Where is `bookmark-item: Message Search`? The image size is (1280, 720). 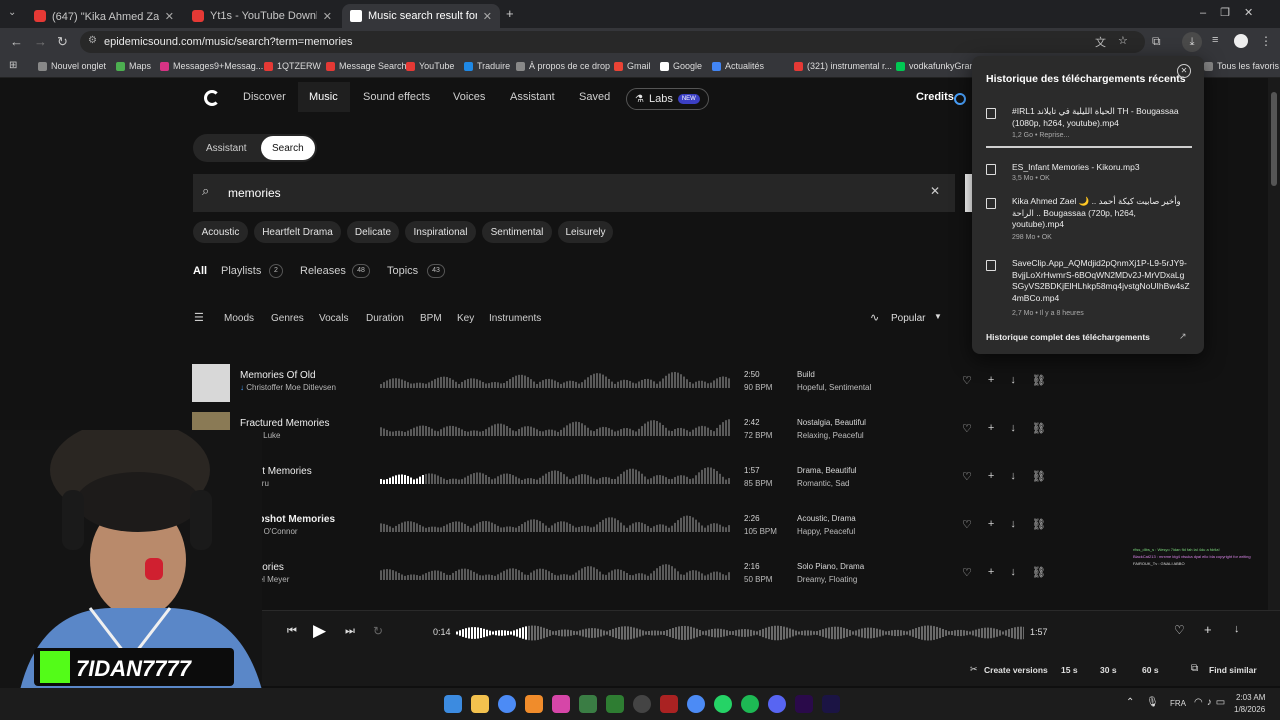 bookmark-item: Message Search is located at coordinates (366, 66).